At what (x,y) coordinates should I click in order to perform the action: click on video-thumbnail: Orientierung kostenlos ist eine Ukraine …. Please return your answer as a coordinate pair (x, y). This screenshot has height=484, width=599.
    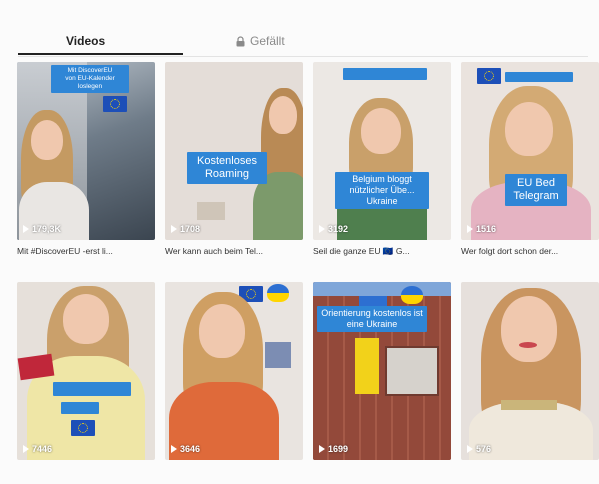
    Looking at the image, I should click on (382, 371).